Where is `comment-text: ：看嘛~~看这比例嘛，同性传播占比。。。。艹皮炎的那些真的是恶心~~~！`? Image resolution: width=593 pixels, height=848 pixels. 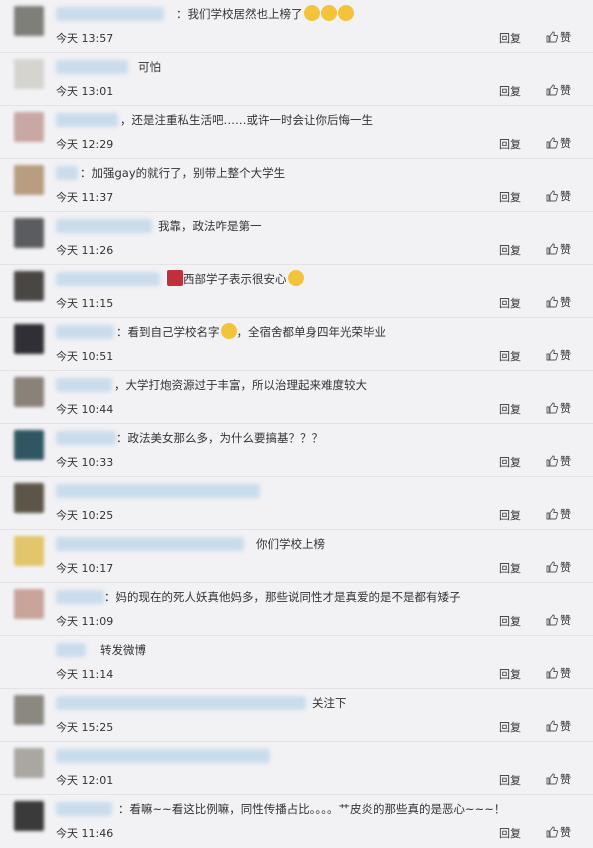
comment-text: ：看嘛~~看这比例嘛，同性传播占比。。。。艹皮炎的那些真的是恶心~~~！ is located at coordinates (312, 809).